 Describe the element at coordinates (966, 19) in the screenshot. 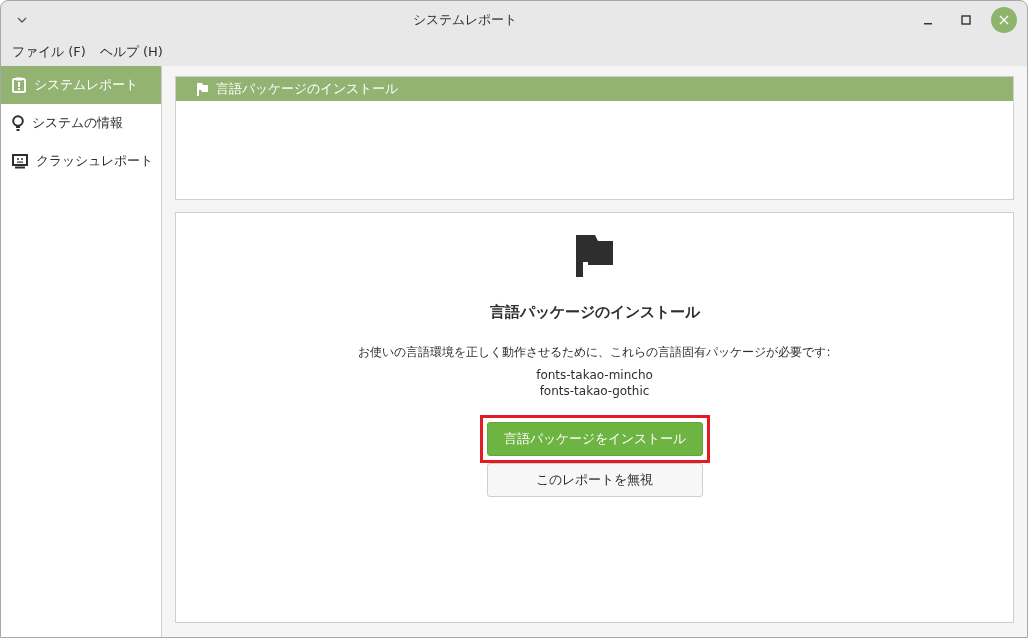

I see `maximize-icon` at that location.